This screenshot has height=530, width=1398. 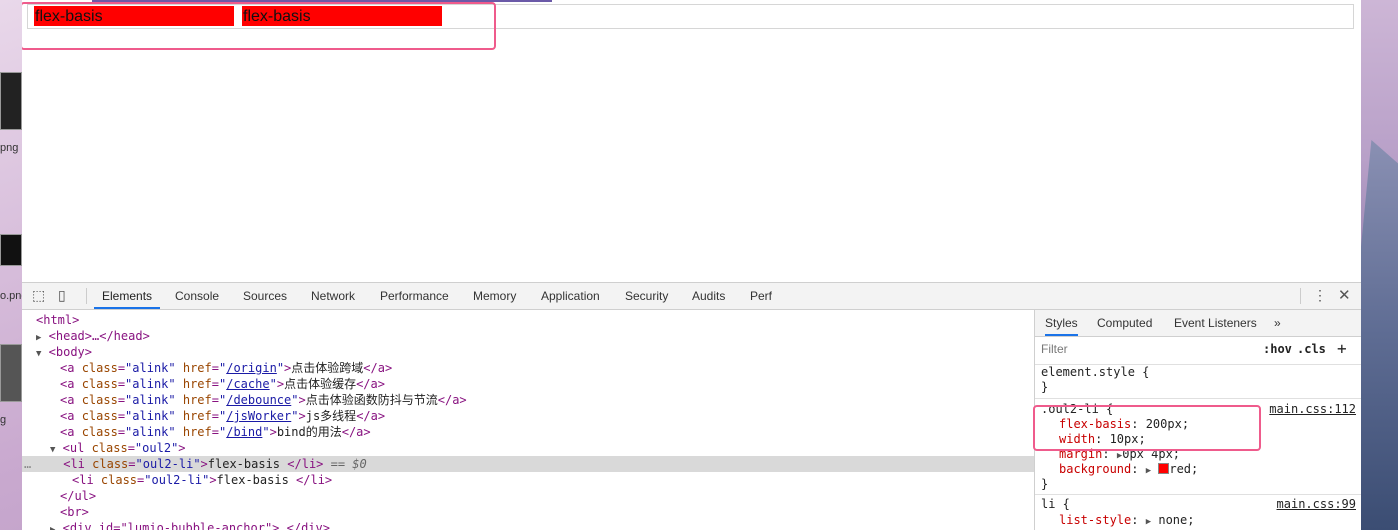 What do you see at coordinates (1316, 504) in the screenshot?
I see `rule-source-link: main.css:99` at bounding box center [1316, 504].